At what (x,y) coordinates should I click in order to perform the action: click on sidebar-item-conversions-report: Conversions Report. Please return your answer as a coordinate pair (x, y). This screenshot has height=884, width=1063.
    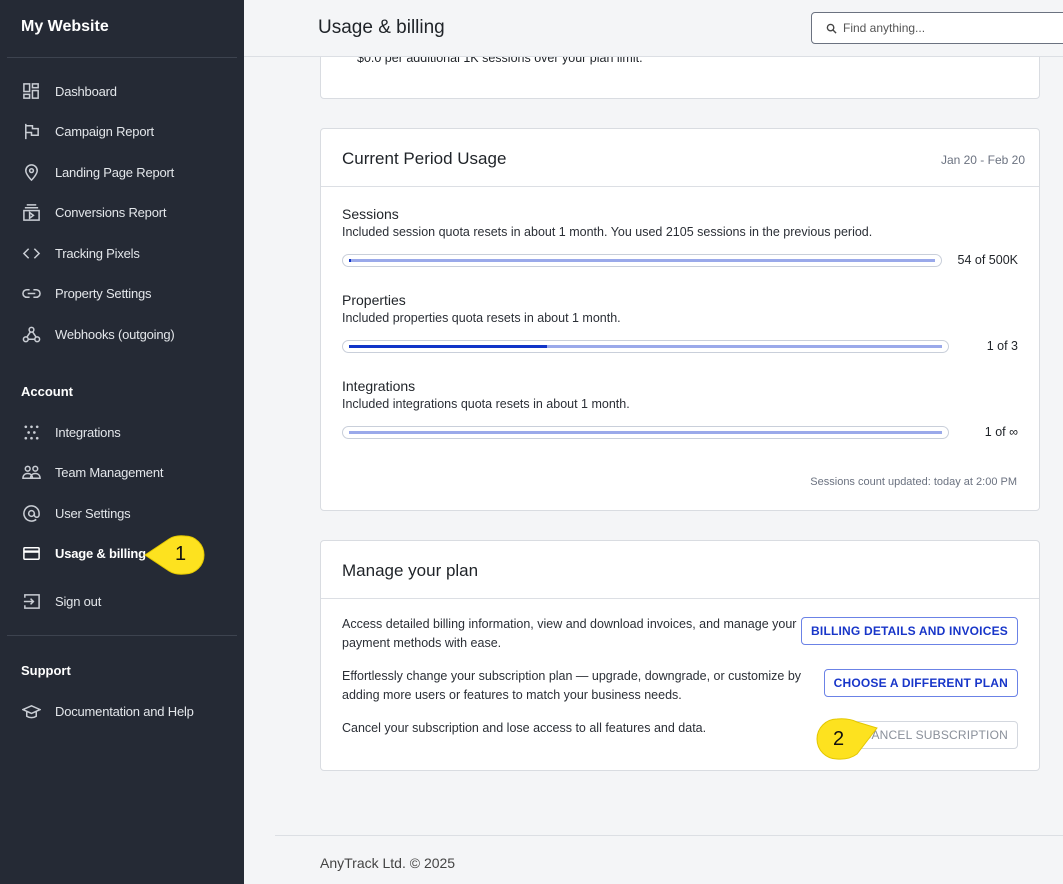
    Looking at the image, I should click on (122, 212).